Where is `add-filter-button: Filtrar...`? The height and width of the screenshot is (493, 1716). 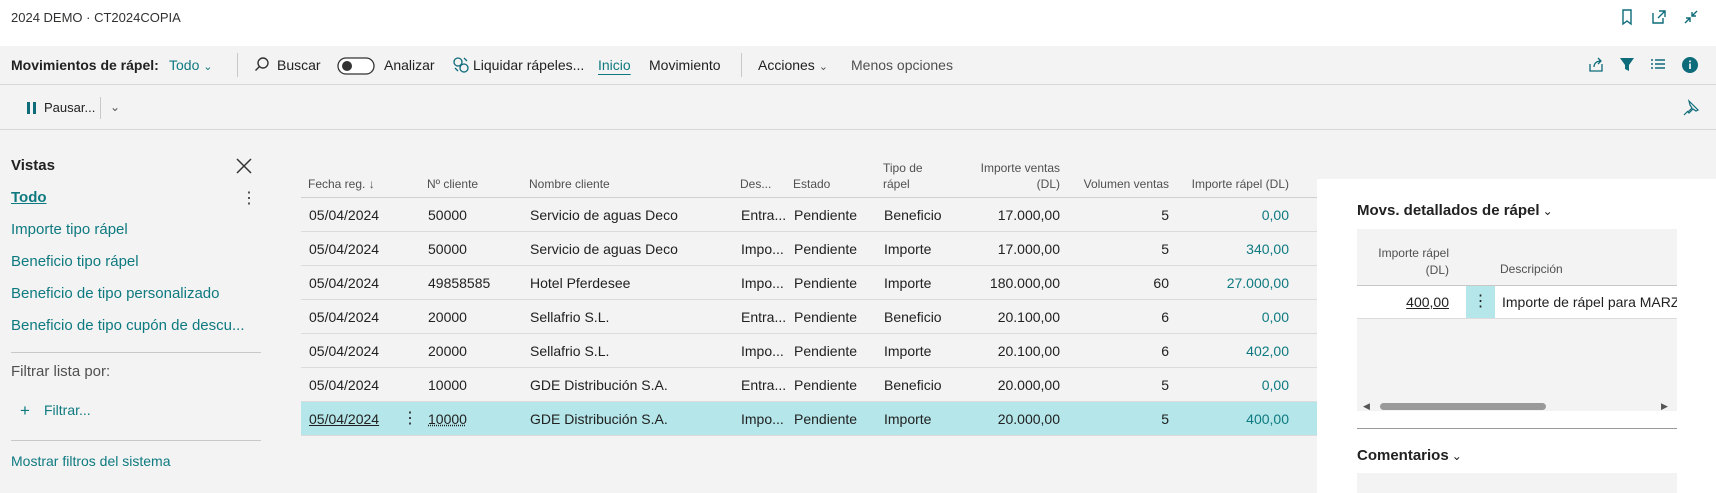 add-filter-button: Filtrar... is located at coordinates (67, 410).